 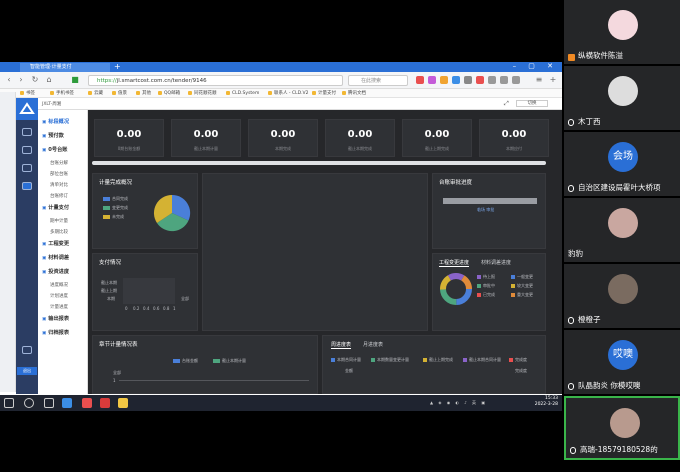 I want to click on participant-tile: 哎噢 队晶韵炎 你模哎噢, so click(x=622, y=362).